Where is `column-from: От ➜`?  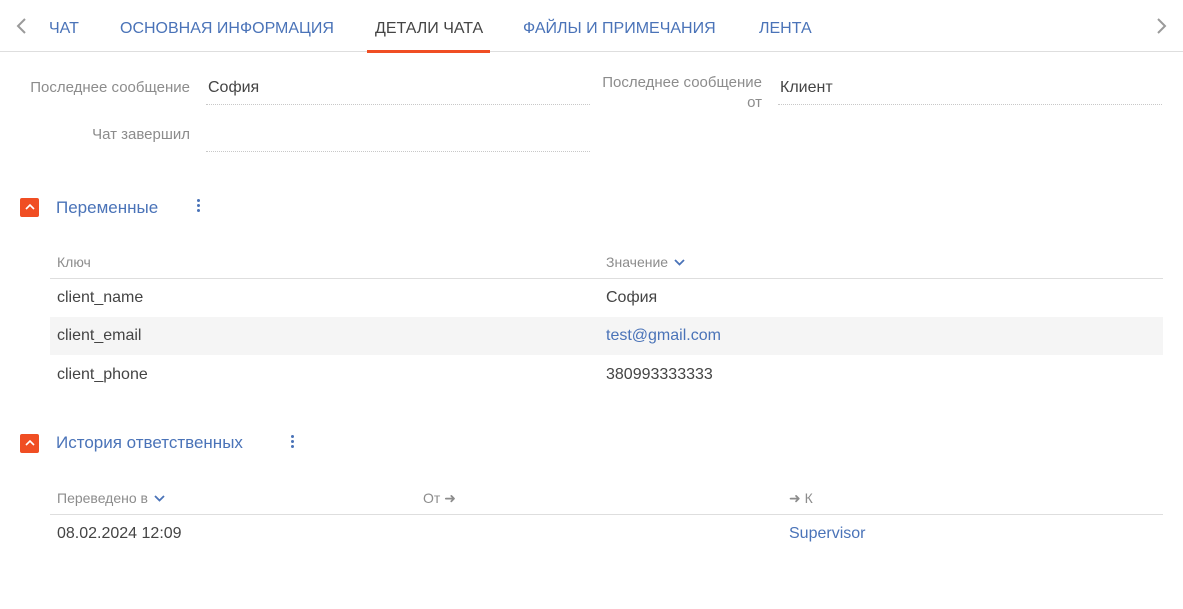 column-from: От ➜ is located at coordinates (439, 498).